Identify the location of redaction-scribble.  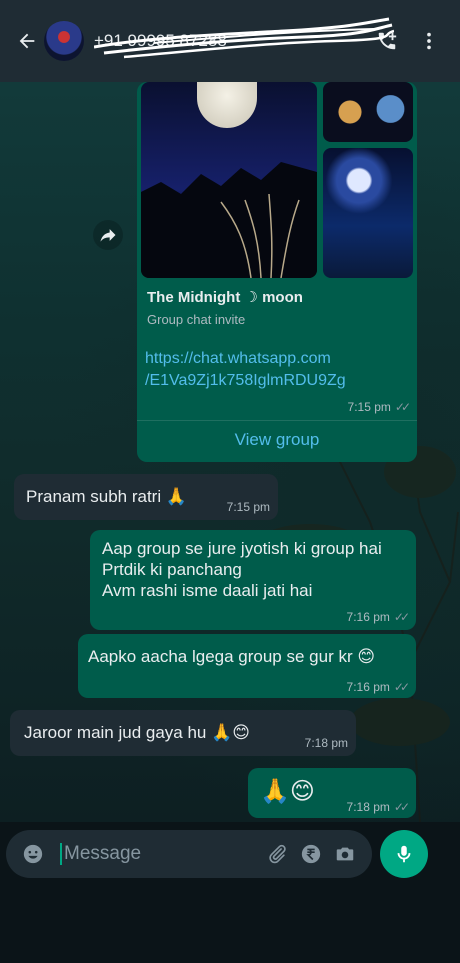
(244, 38).